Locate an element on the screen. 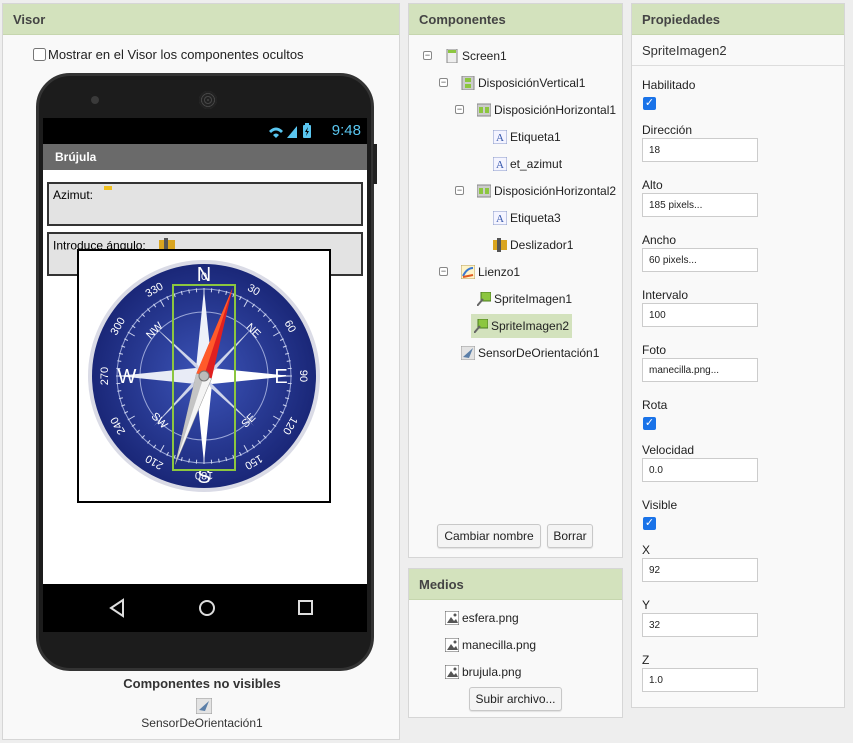  habilitado-checkbox: ✓ is located at coordinates (649, 103).